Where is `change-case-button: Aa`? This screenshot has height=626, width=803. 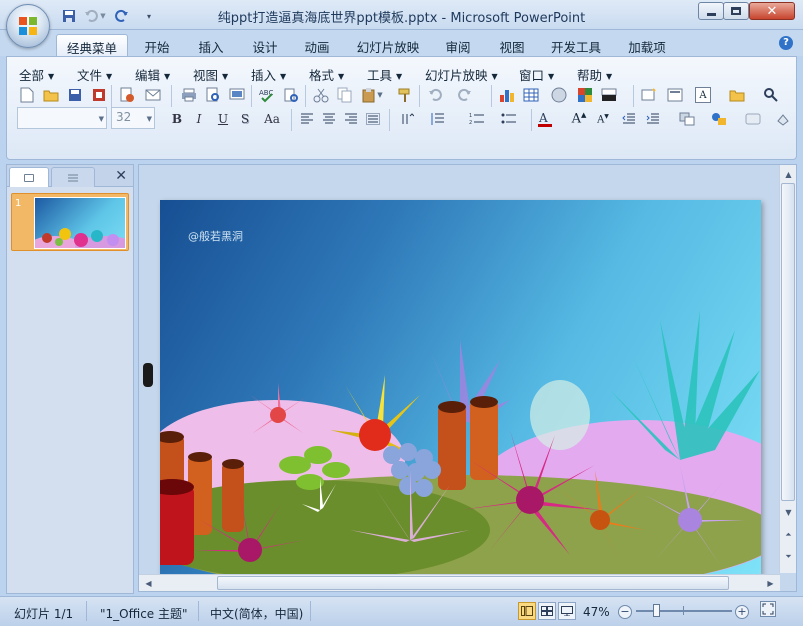 change-case-button: Aa is located at coordinates (272, 119).